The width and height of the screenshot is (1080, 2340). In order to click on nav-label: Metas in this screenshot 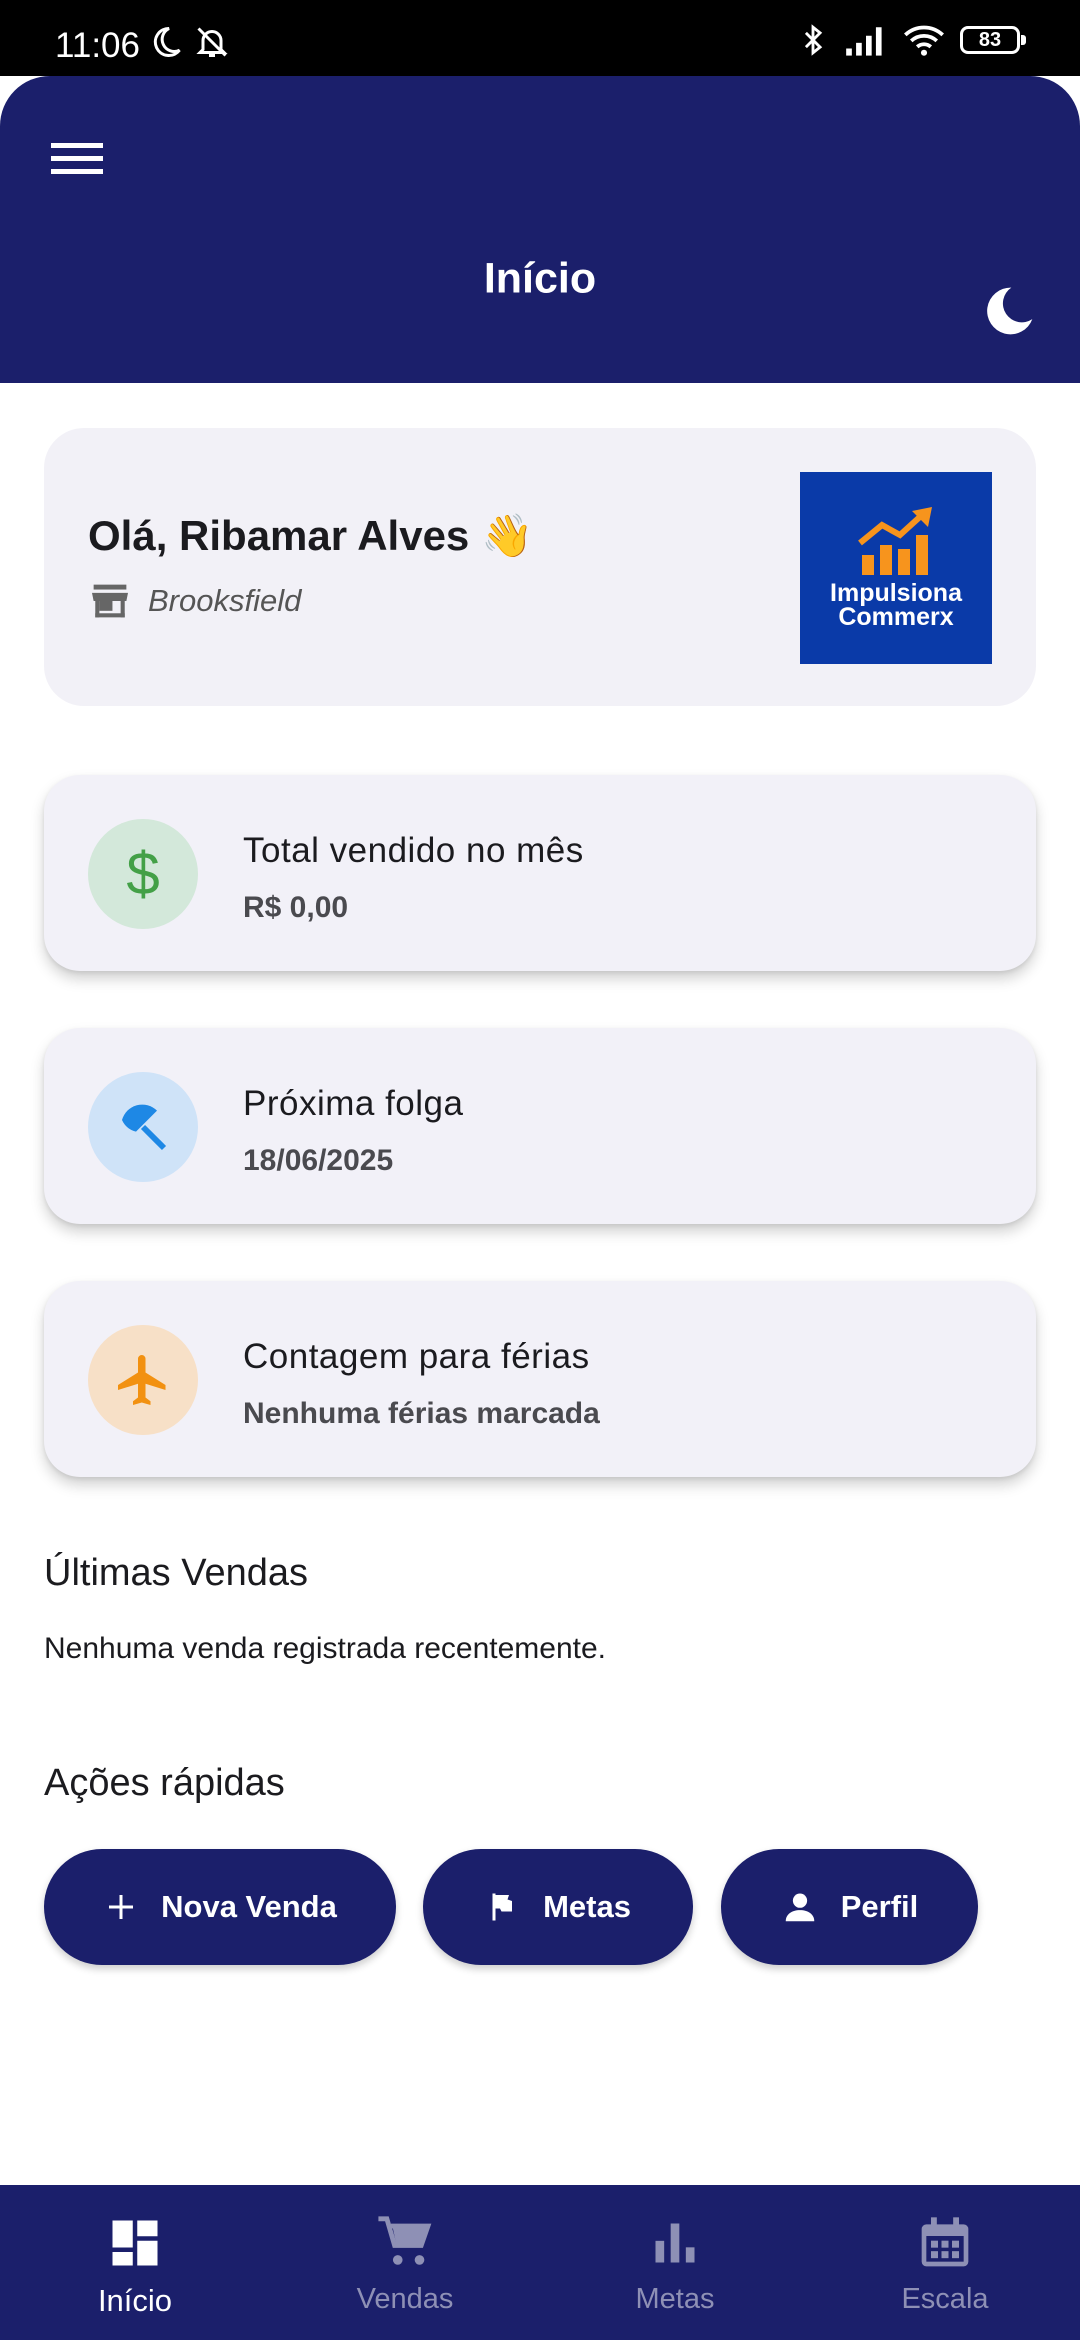, I will do `click(675, 2299)`.